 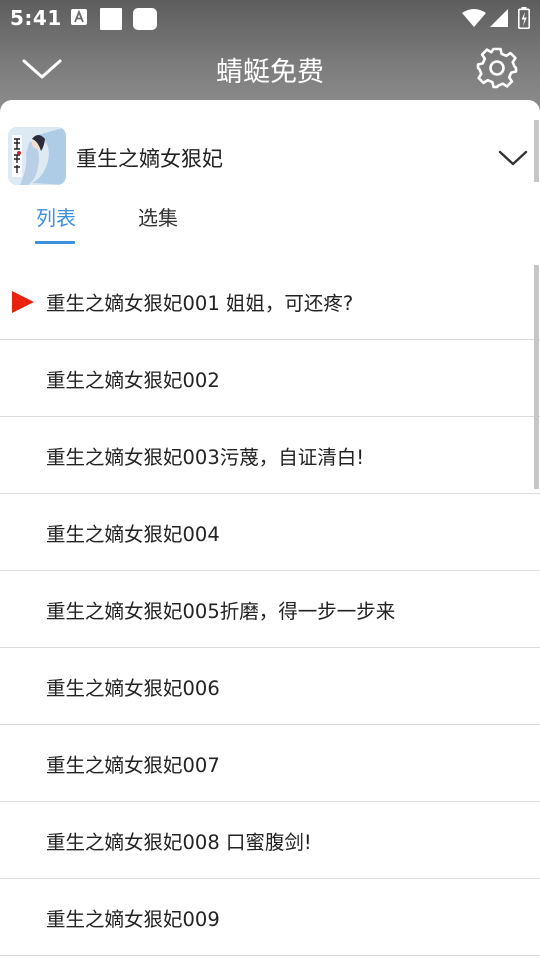 I want to click on top-bar: 蜻蜓免费, so click(x=270, y=68).